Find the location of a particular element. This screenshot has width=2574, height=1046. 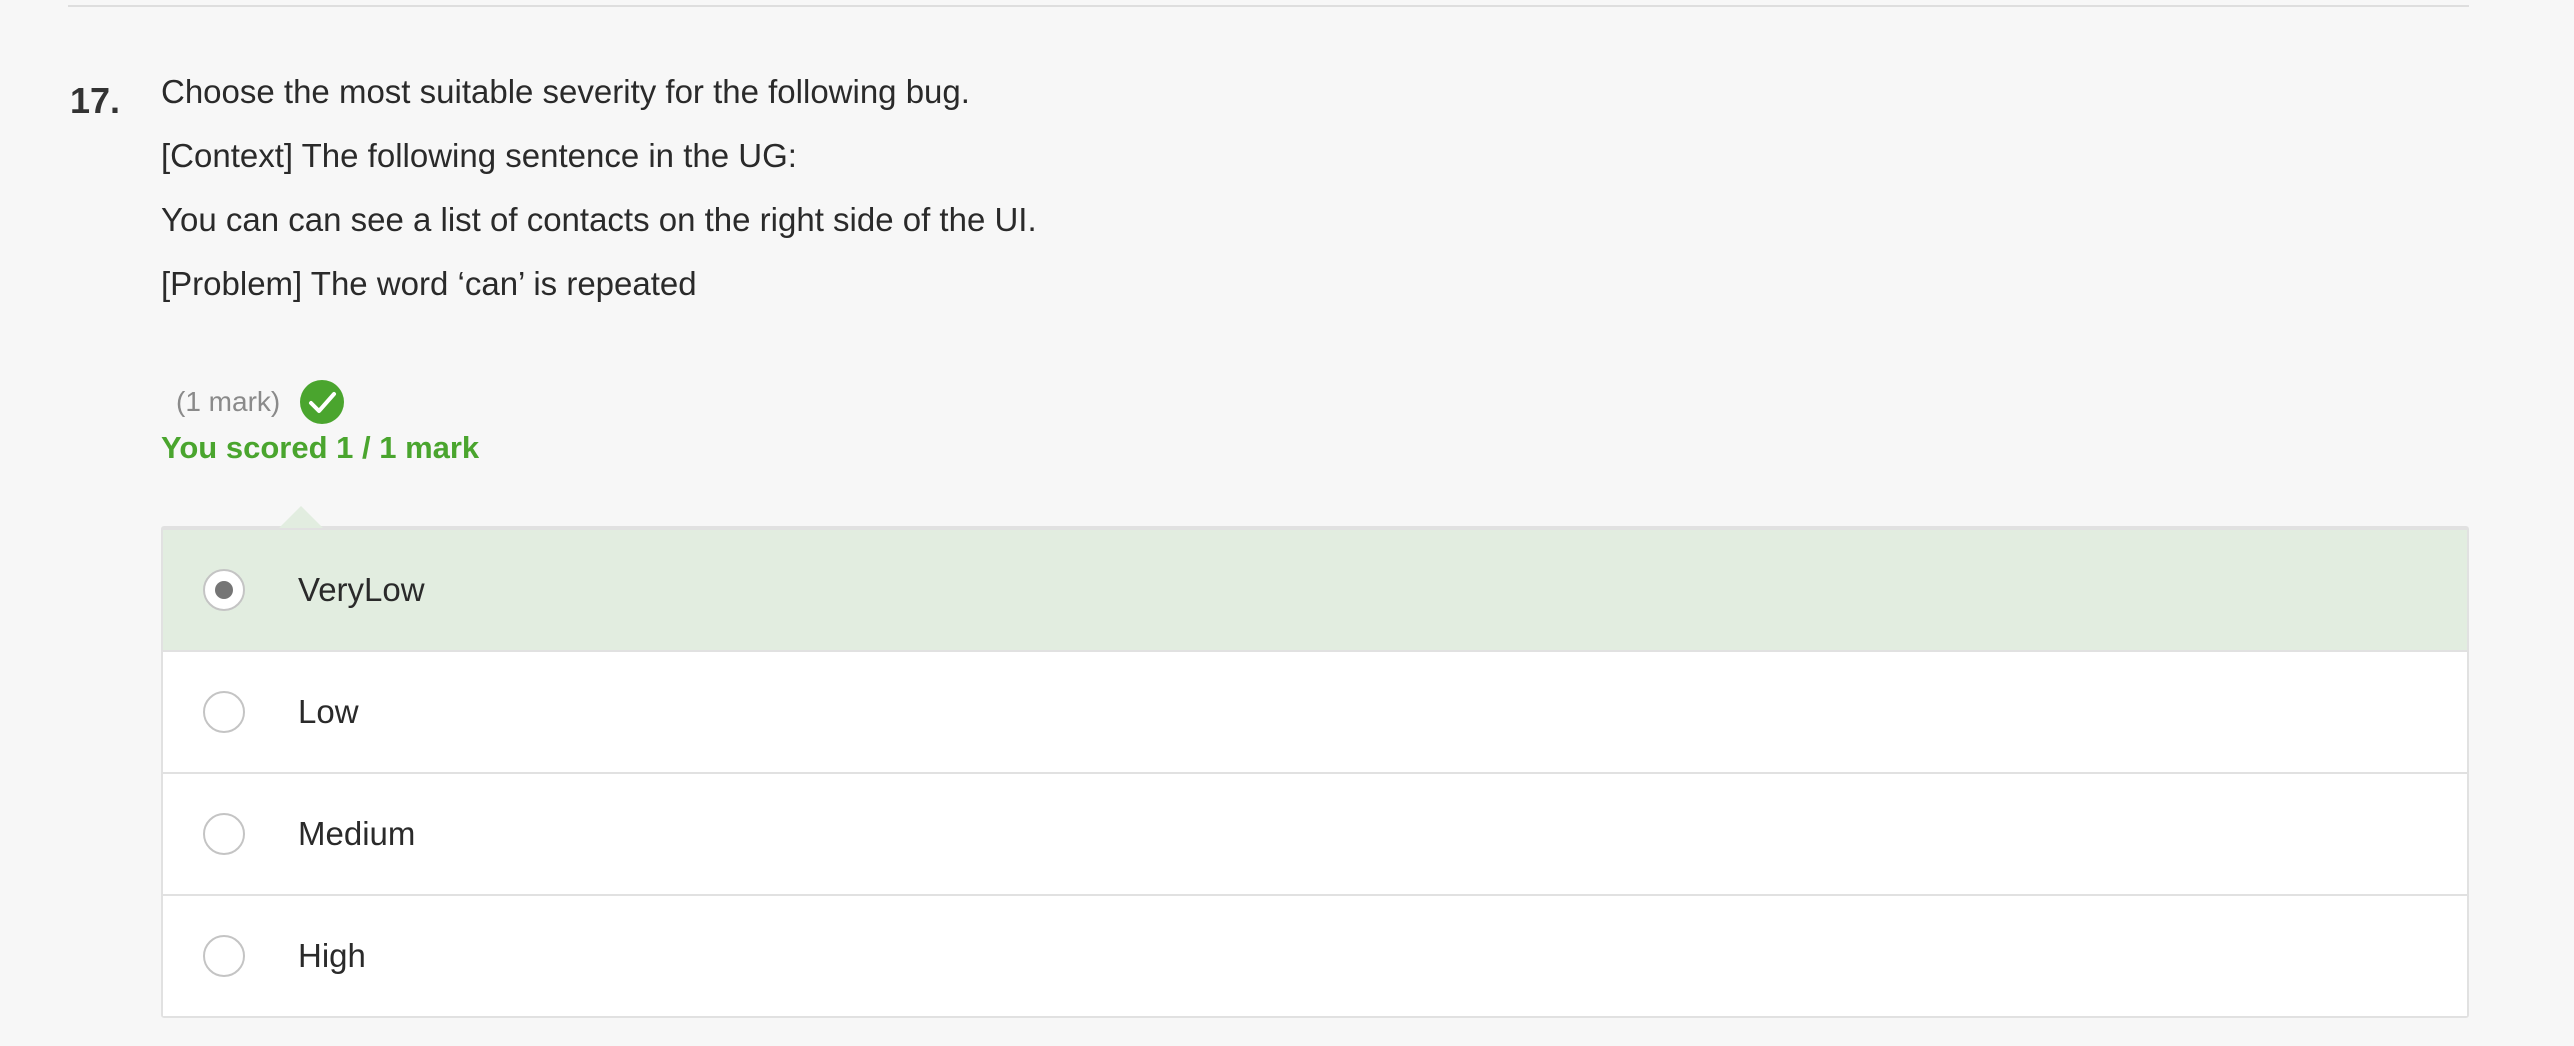

marks-row: (1 mark) is located at coordinates (260, 402).